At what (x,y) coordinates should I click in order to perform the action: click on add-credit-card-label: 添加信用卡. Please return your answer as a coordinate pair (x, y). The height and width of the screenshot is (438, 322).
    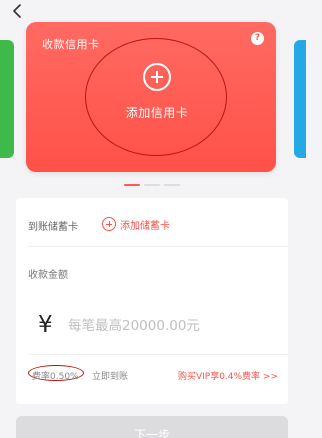
    Looking at the image, I should click on (157, 113).